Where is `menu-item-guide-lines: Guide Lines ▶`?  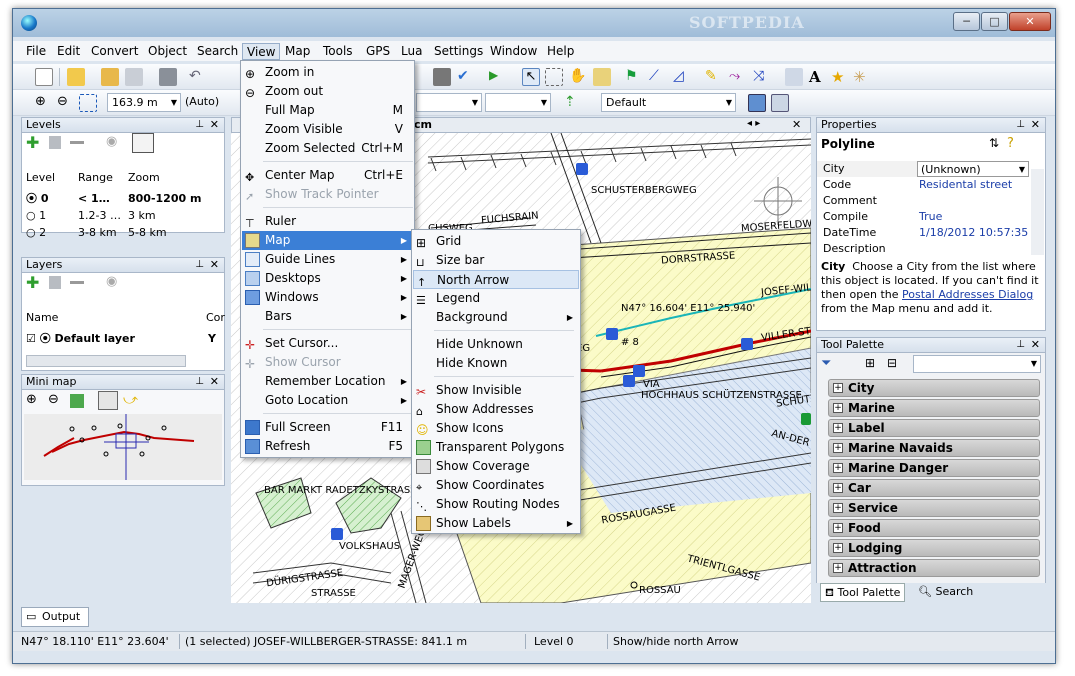
menu-item-guide-lines: Guide Lines ▶ is located at coordinates (327, 259).